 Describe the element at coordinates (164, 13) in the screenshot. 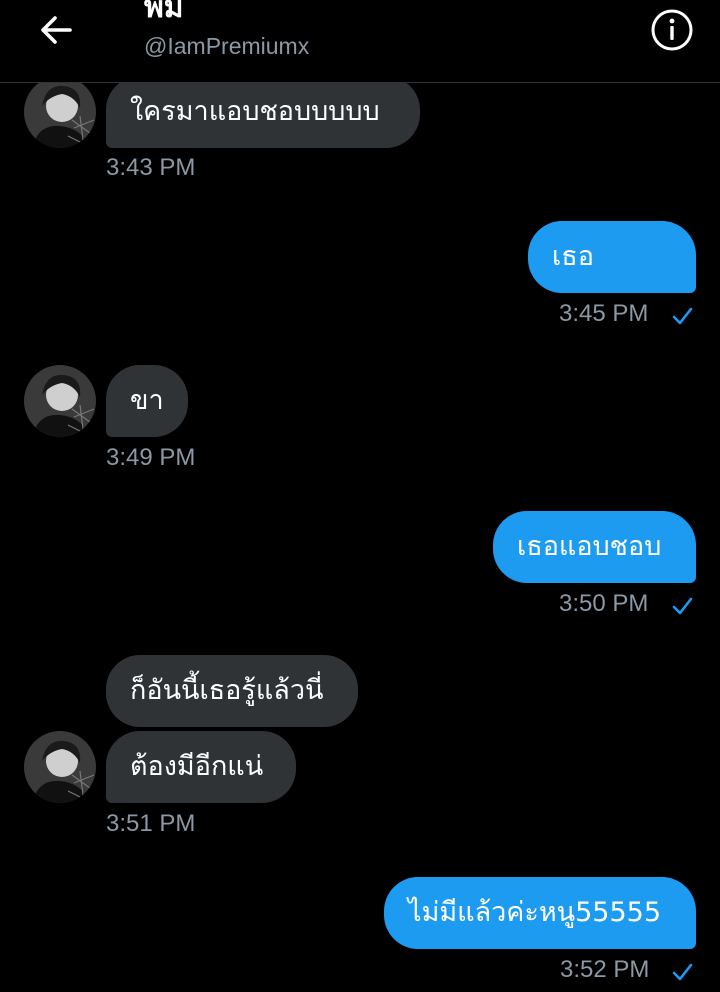

I see `conversation-title: พม` at that location.